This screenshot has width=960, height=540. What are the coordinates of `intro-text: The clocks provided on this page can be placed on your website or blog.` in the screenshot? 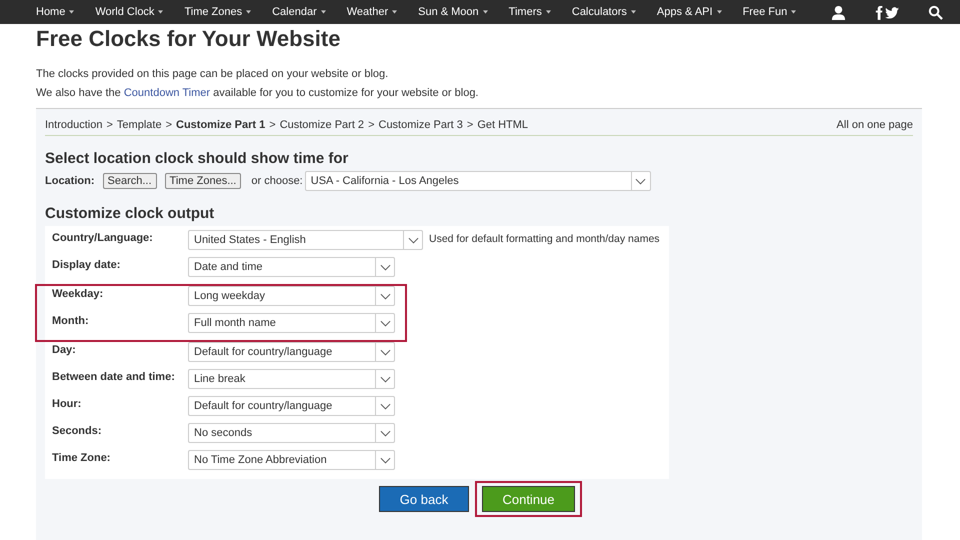 It's located at (213, 74).